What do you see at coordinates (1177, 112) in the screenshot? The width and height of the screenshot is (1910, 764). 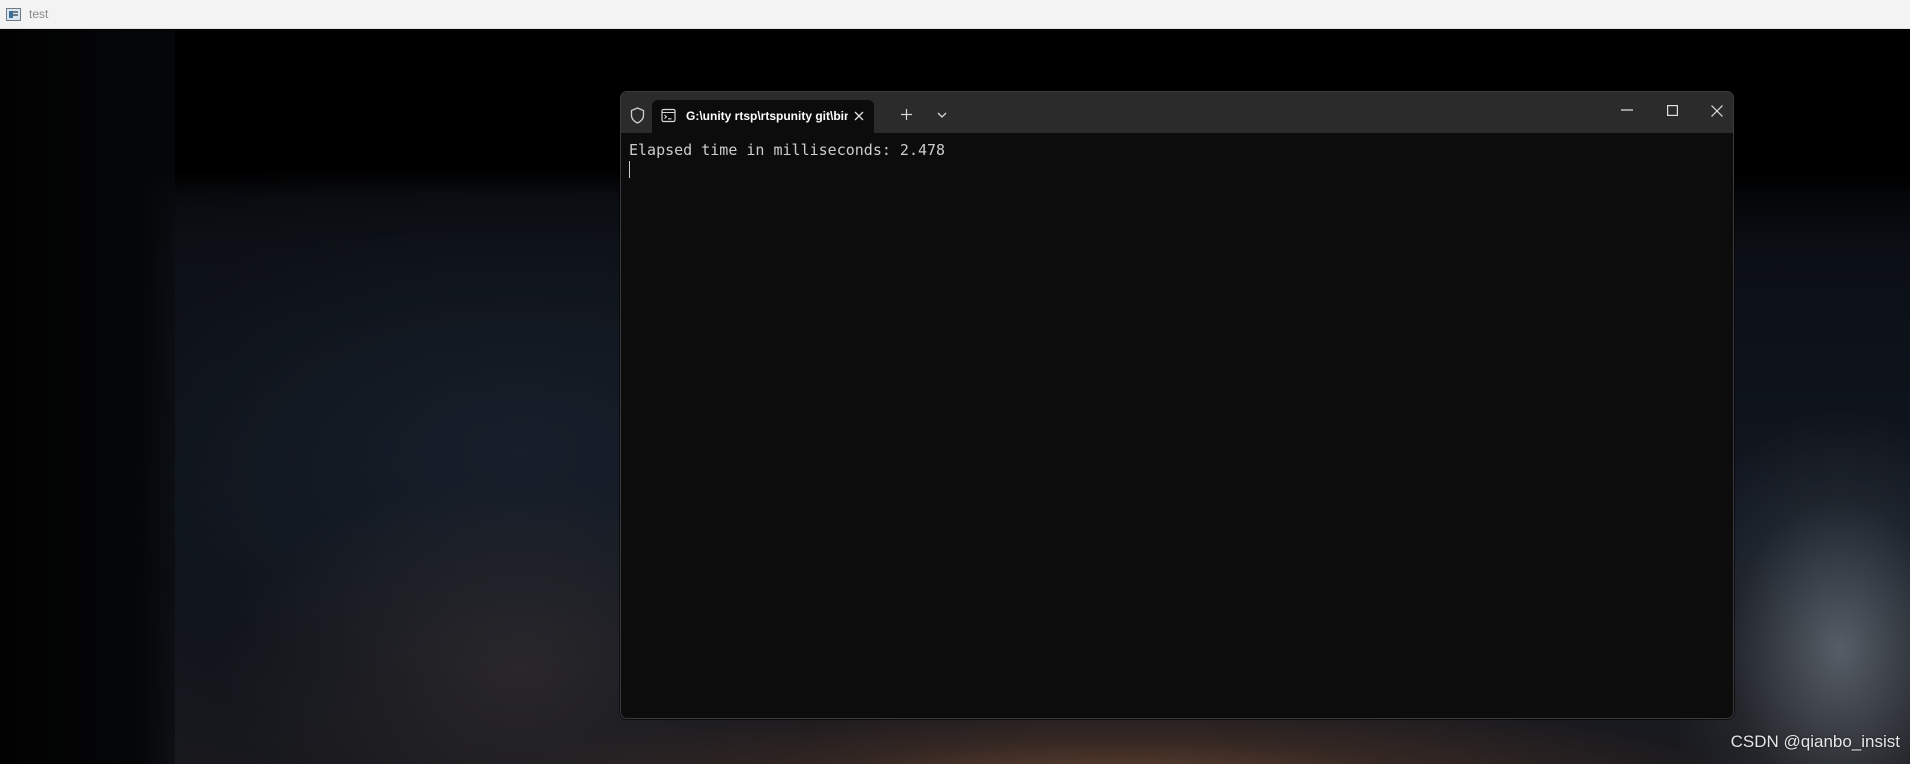 I see `terminal-tab-bar: G:\unity rtsp\rtspunity git\bin` at bounding box center [1177, 112].